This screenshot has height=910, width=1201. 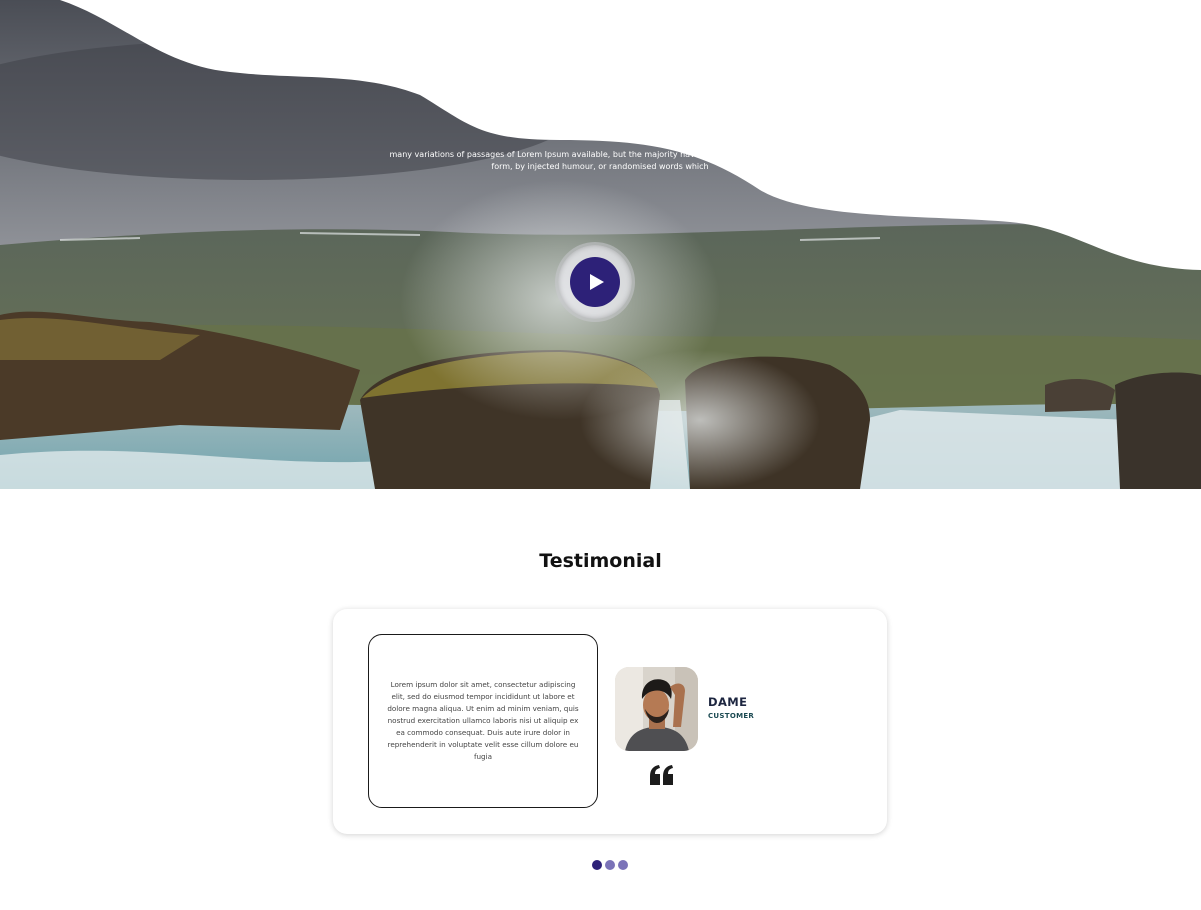 I want to click on avatar-image, so click(x=656, y=709).